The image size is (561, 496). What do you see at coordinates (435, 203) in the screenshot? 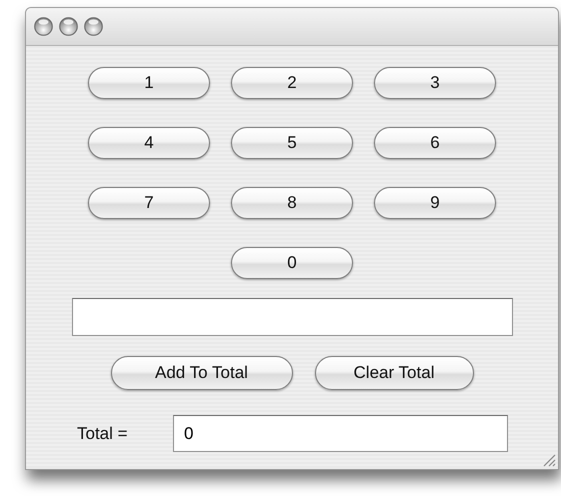
I see `digit-button: 9` at bounding box center [435, 203].